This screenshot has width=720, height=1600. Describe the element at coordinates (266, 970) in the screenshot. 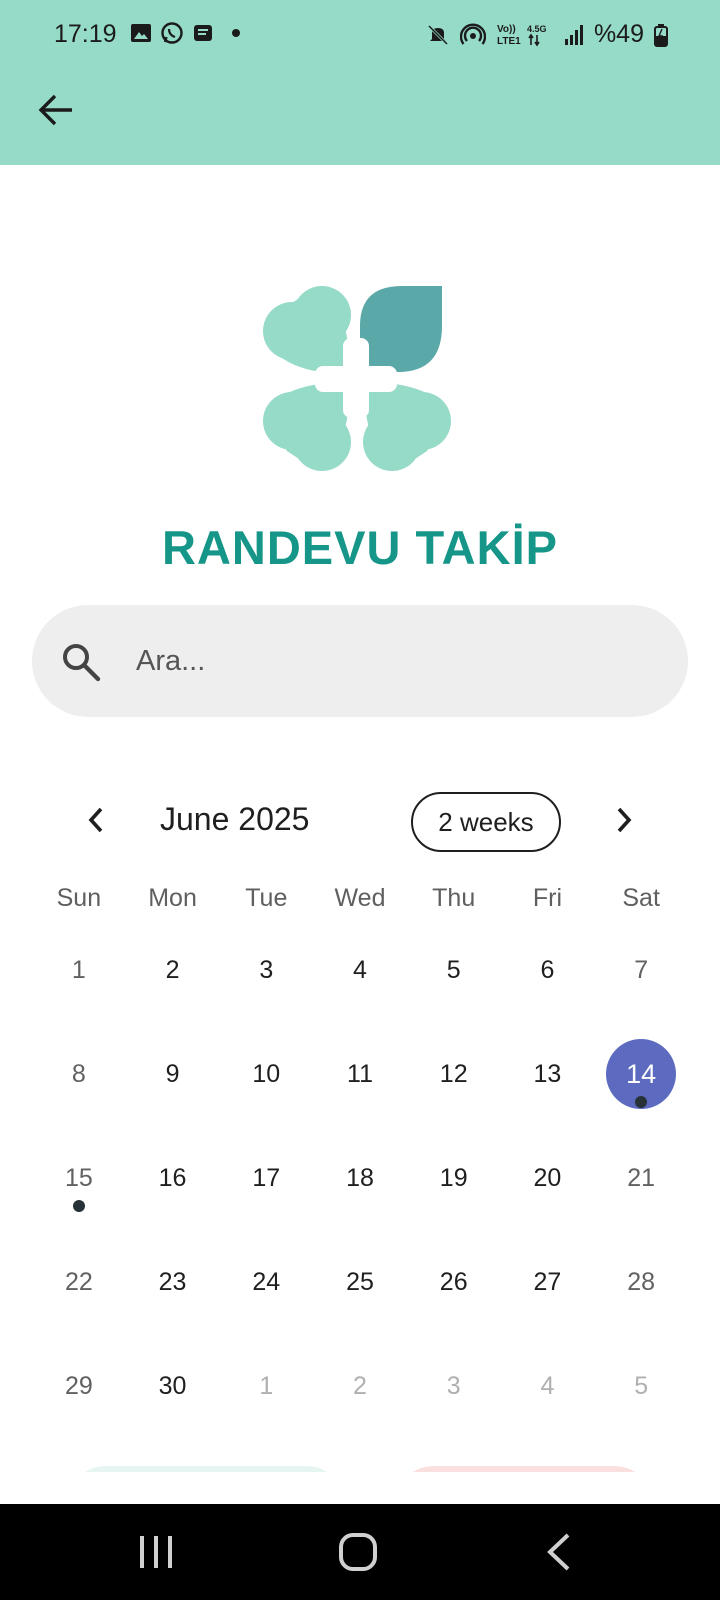

I see `calendar-day: 3` at that location.